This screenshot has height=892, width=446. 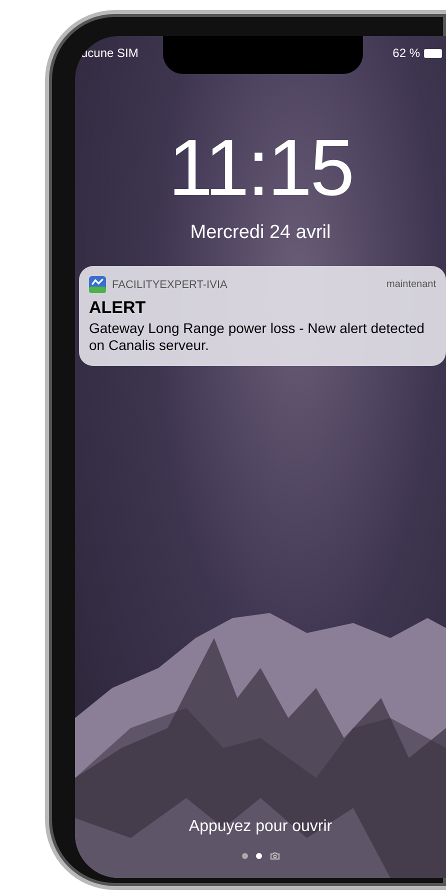 What do you see at coordinates (118, 308) in the screenshot?
I see `notification-title: ALERT` at bounding box center [118, 308].